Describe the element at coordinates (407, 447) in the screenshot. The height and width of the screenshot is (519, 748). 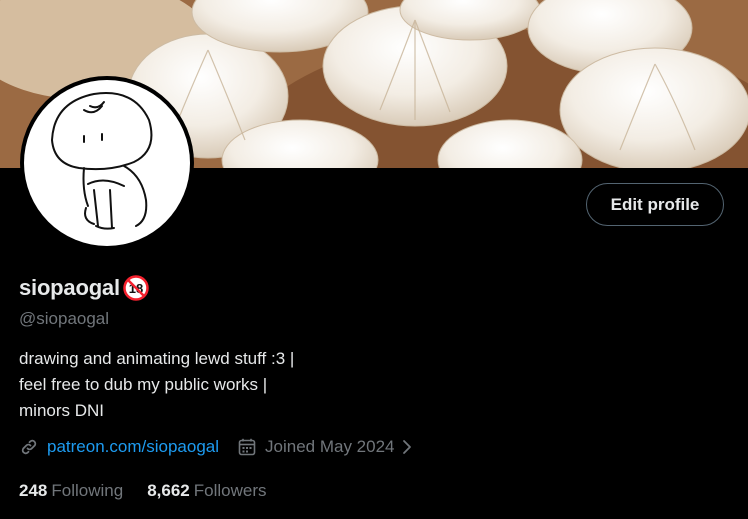
I see `chevron-right-icon` at that location.